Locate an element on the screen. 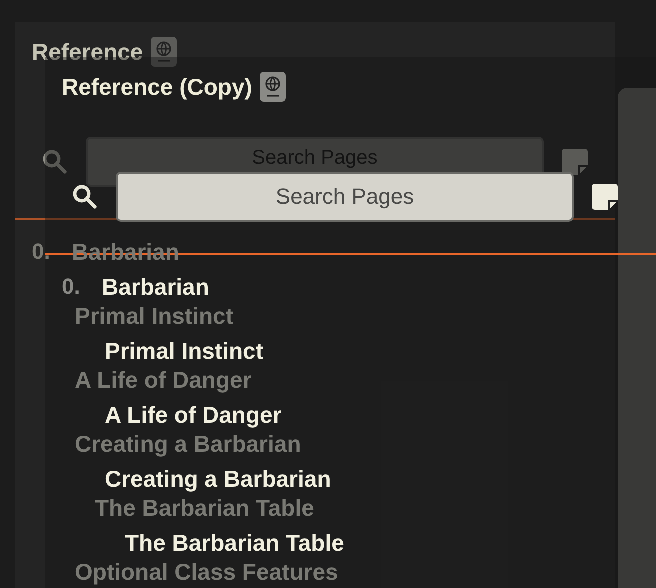 This screenshot has height=588, width=656. toc-entry: Barbarian is located at coordinates (156, 287).